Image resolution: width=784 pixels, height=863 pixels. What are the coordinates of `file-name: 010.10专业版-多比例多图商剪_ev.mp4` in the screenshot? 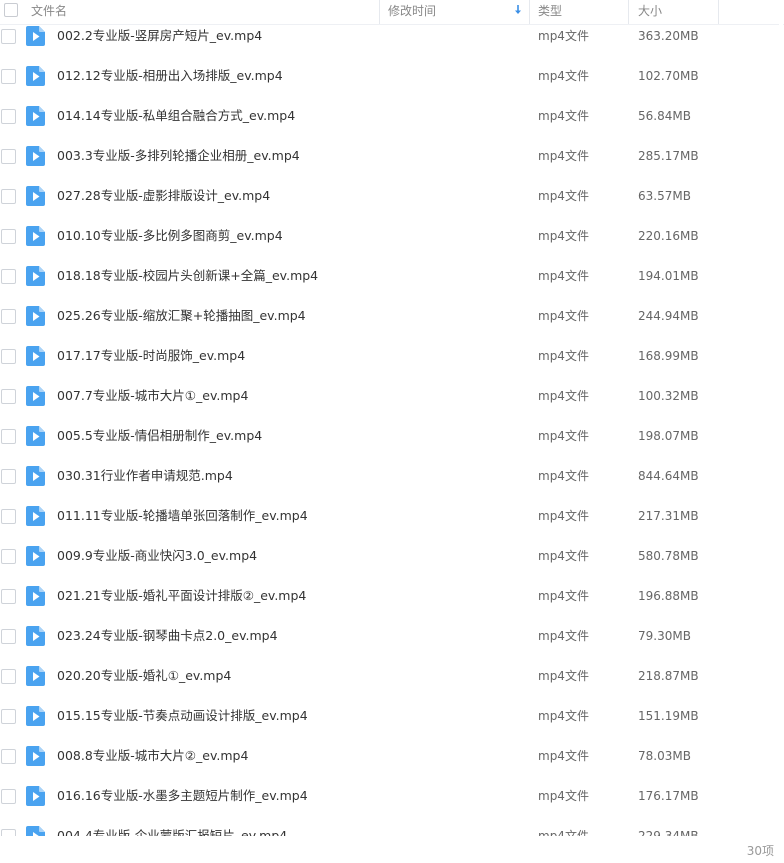 It's located at (170, 236).